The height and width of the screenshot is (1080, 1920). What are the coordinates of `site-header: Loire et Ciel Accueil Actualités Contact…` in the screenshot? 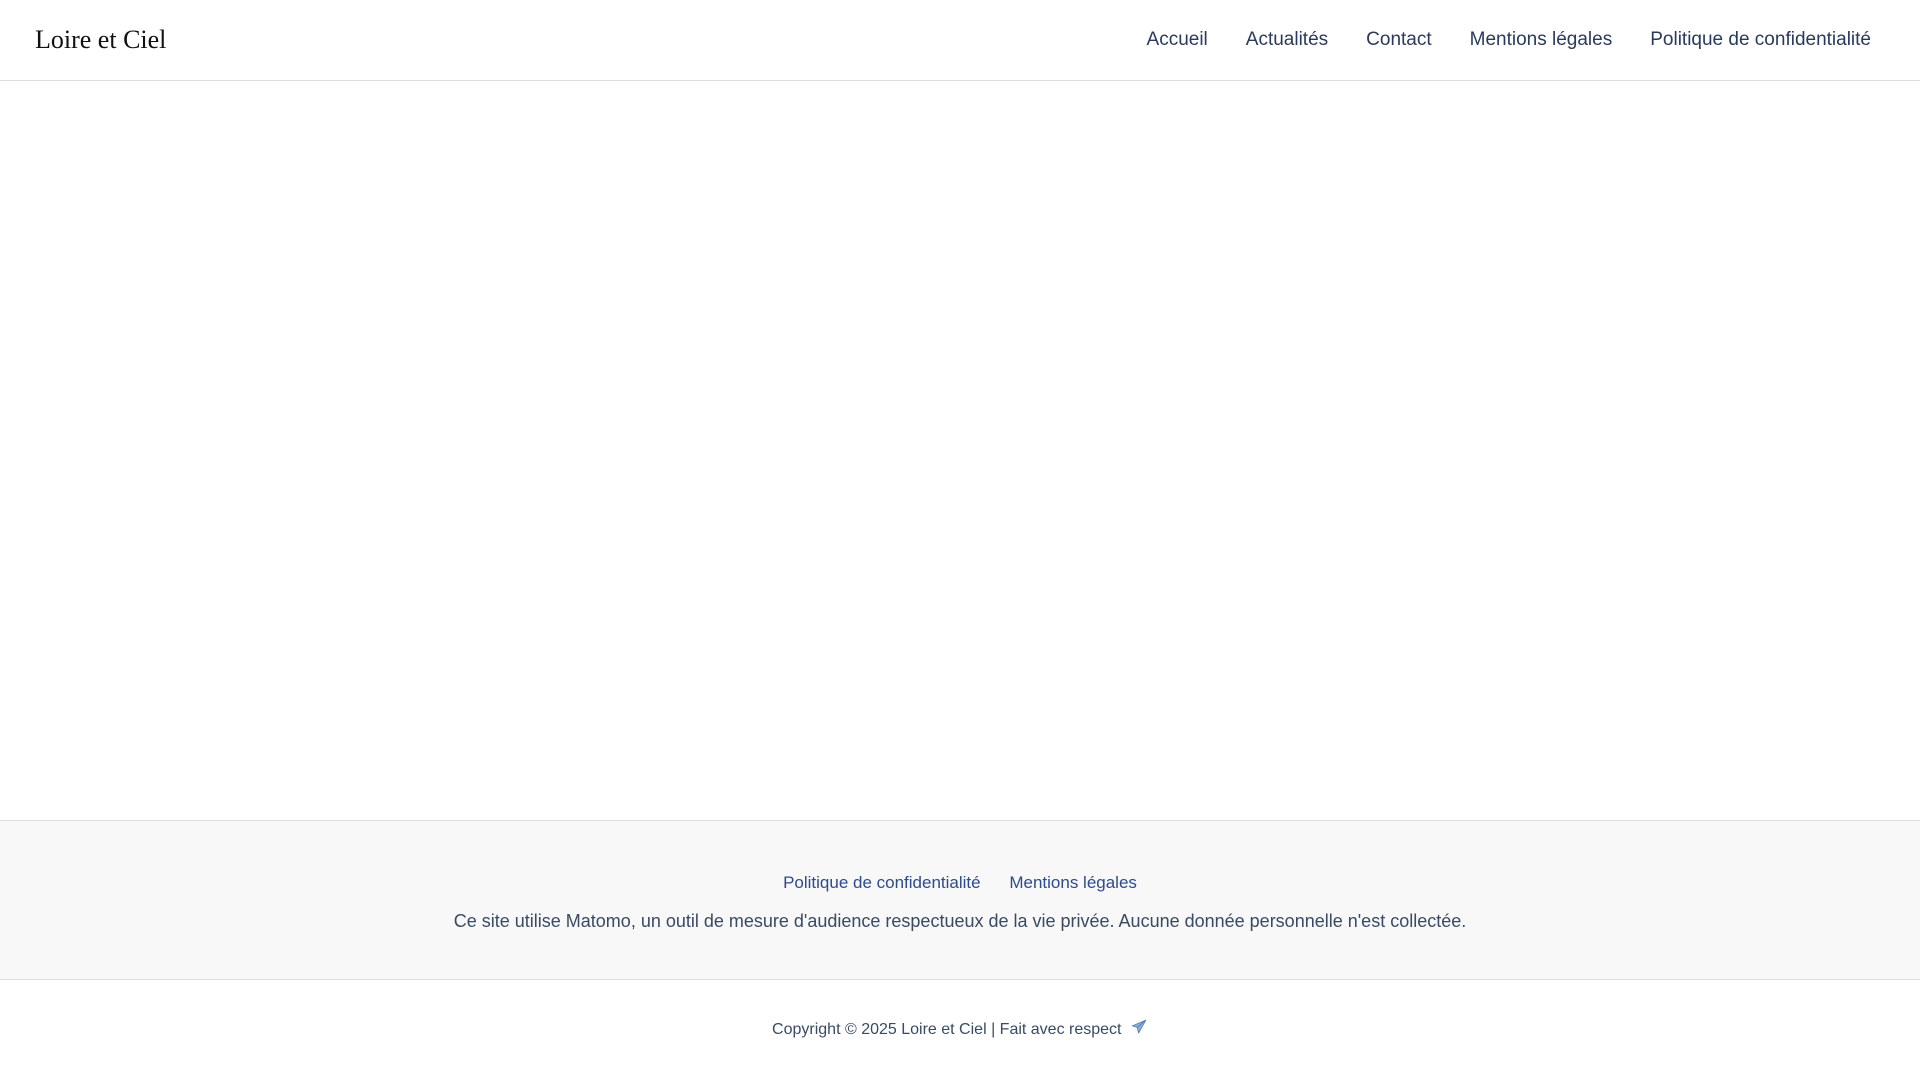 It's located at (960, 40).